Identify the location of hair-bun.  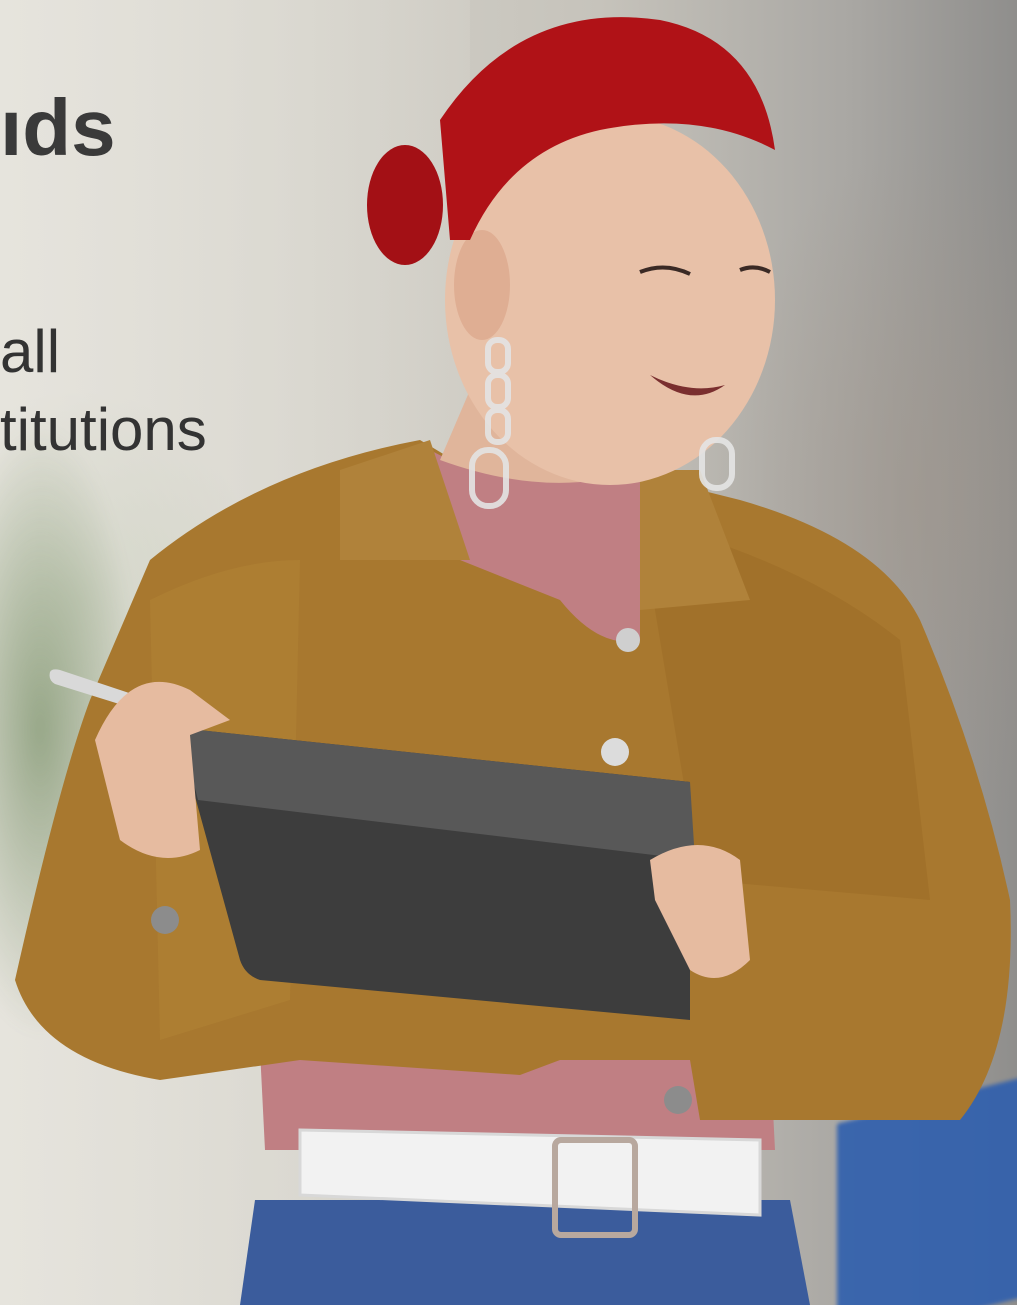
(405, 205).